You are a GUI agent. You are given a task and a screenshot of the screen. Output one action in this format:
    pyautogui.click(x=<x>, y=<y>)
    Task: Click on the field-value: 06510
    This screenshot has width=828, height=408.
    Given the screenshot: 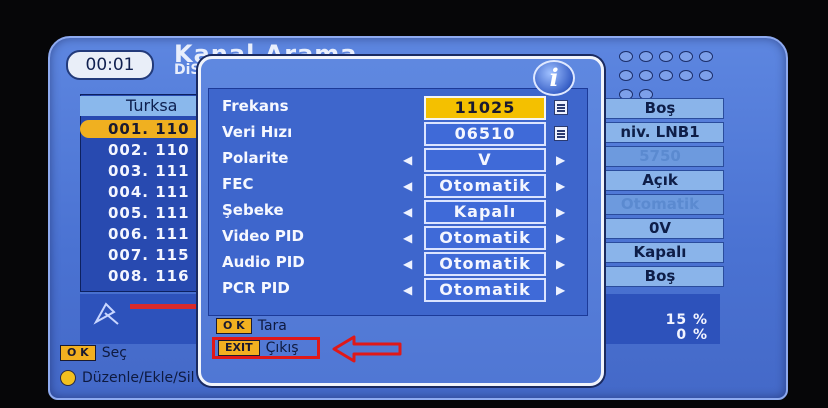 What is the action you would take?
    pyautogui.click(x=485, y=134)
    